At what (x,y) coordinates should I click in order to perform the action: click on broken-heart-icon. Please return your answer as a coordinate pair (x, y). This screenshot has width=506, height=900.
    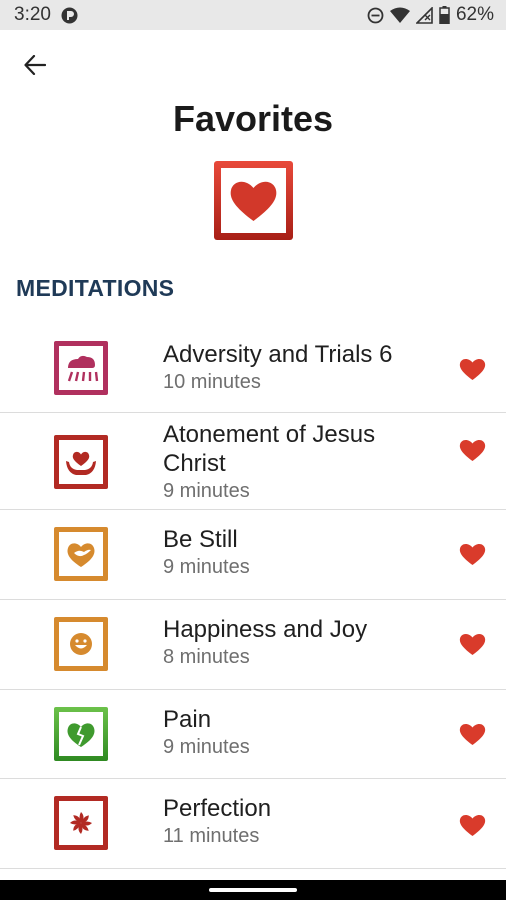
    Looking at the image, I should click on (81, 734).